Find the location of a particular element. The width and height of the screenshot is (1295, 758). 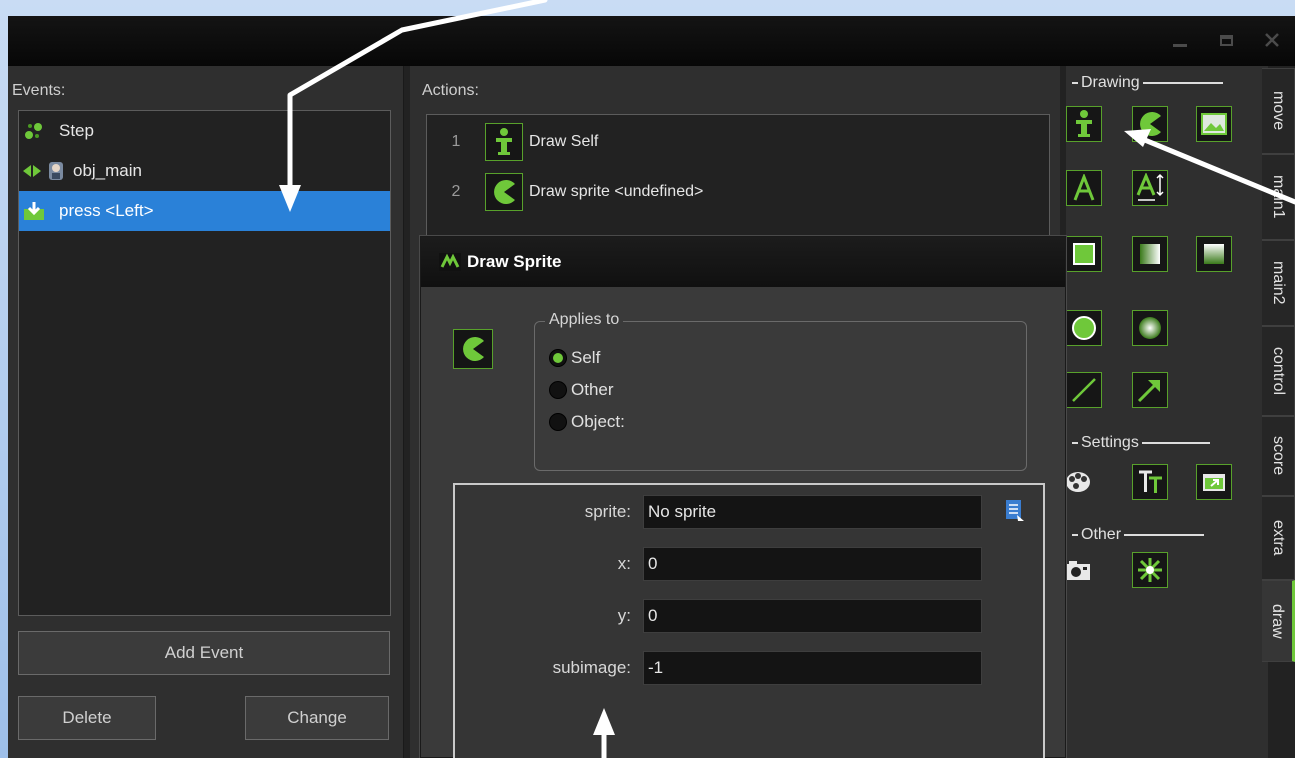

subimage-label: subimage: is located at coordinates (591, 667).